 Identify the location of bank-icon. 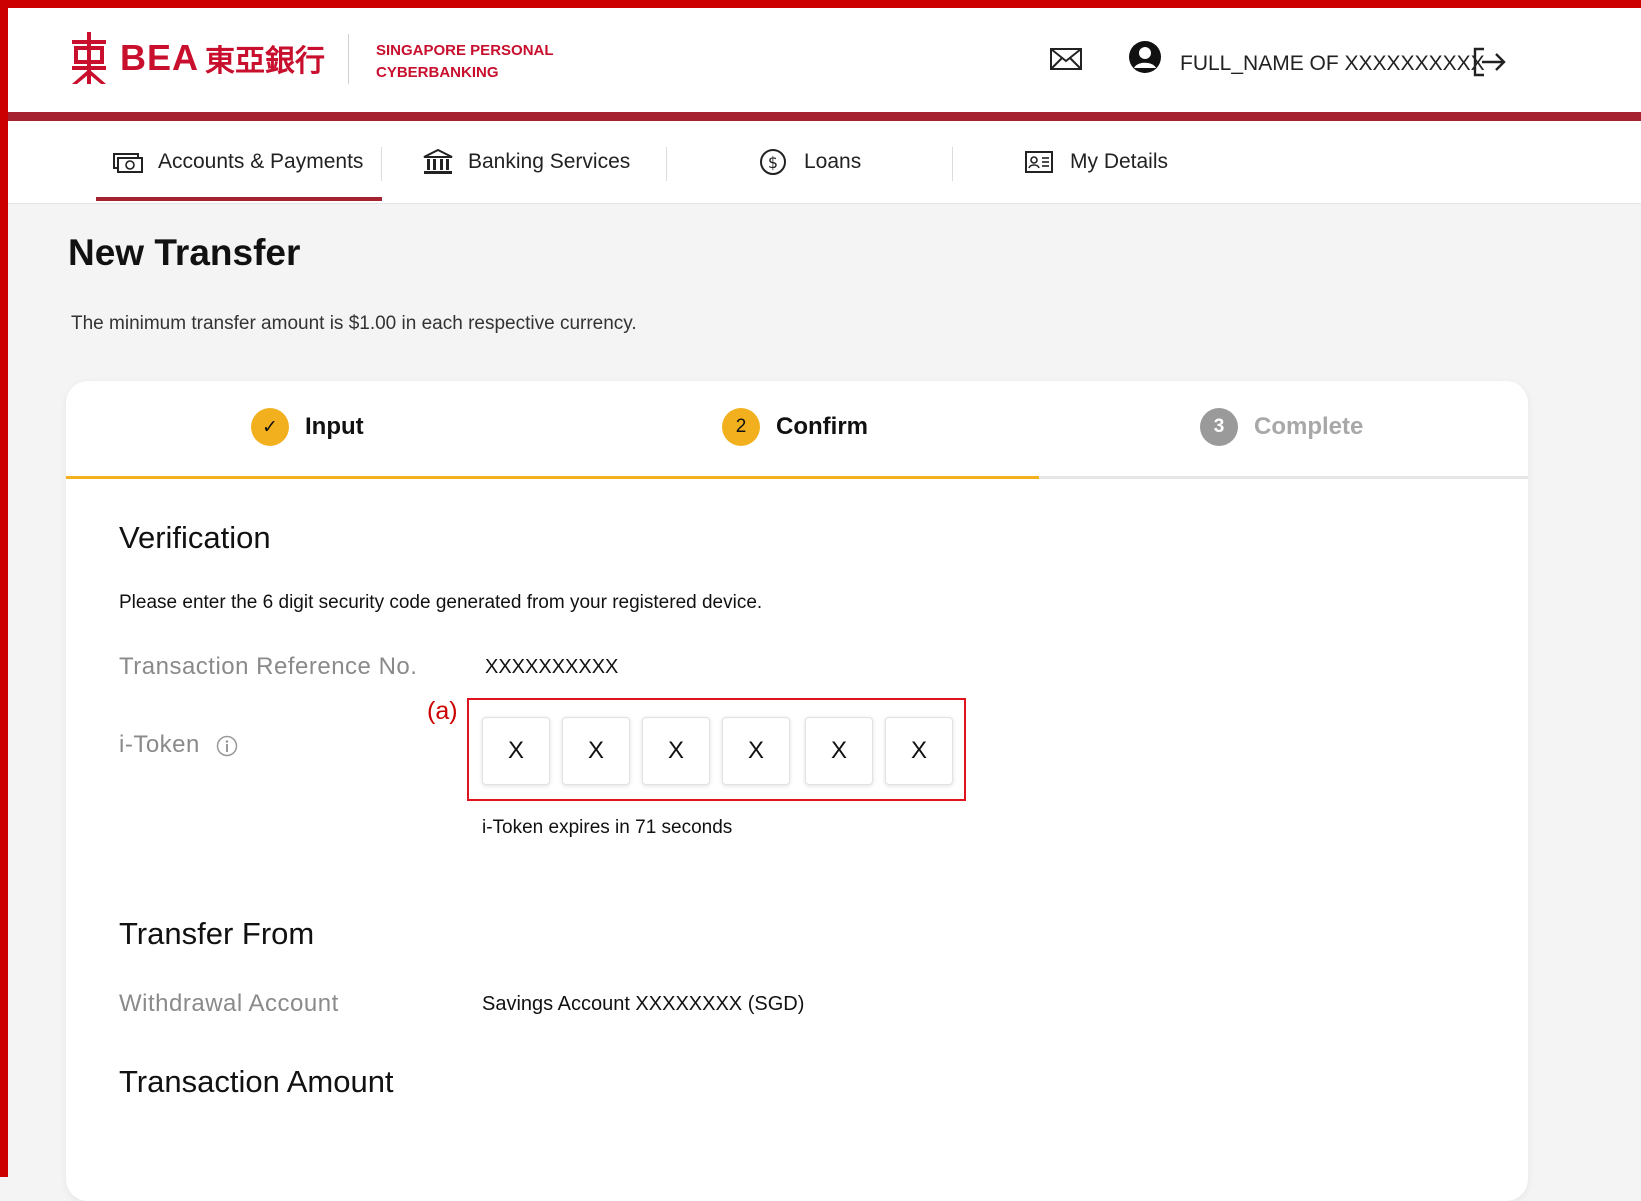
(438, 161).